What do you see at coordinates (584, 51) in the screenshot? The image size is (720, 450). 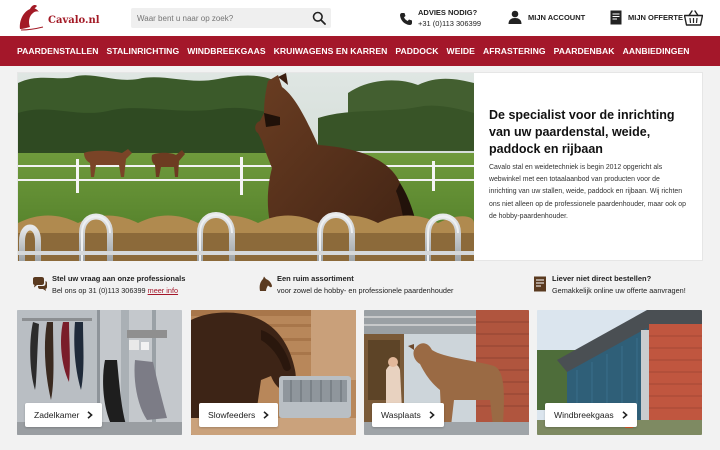 I see `nav-item-paardenbak: PAARDENBAK` at bounding box center [584, 51].